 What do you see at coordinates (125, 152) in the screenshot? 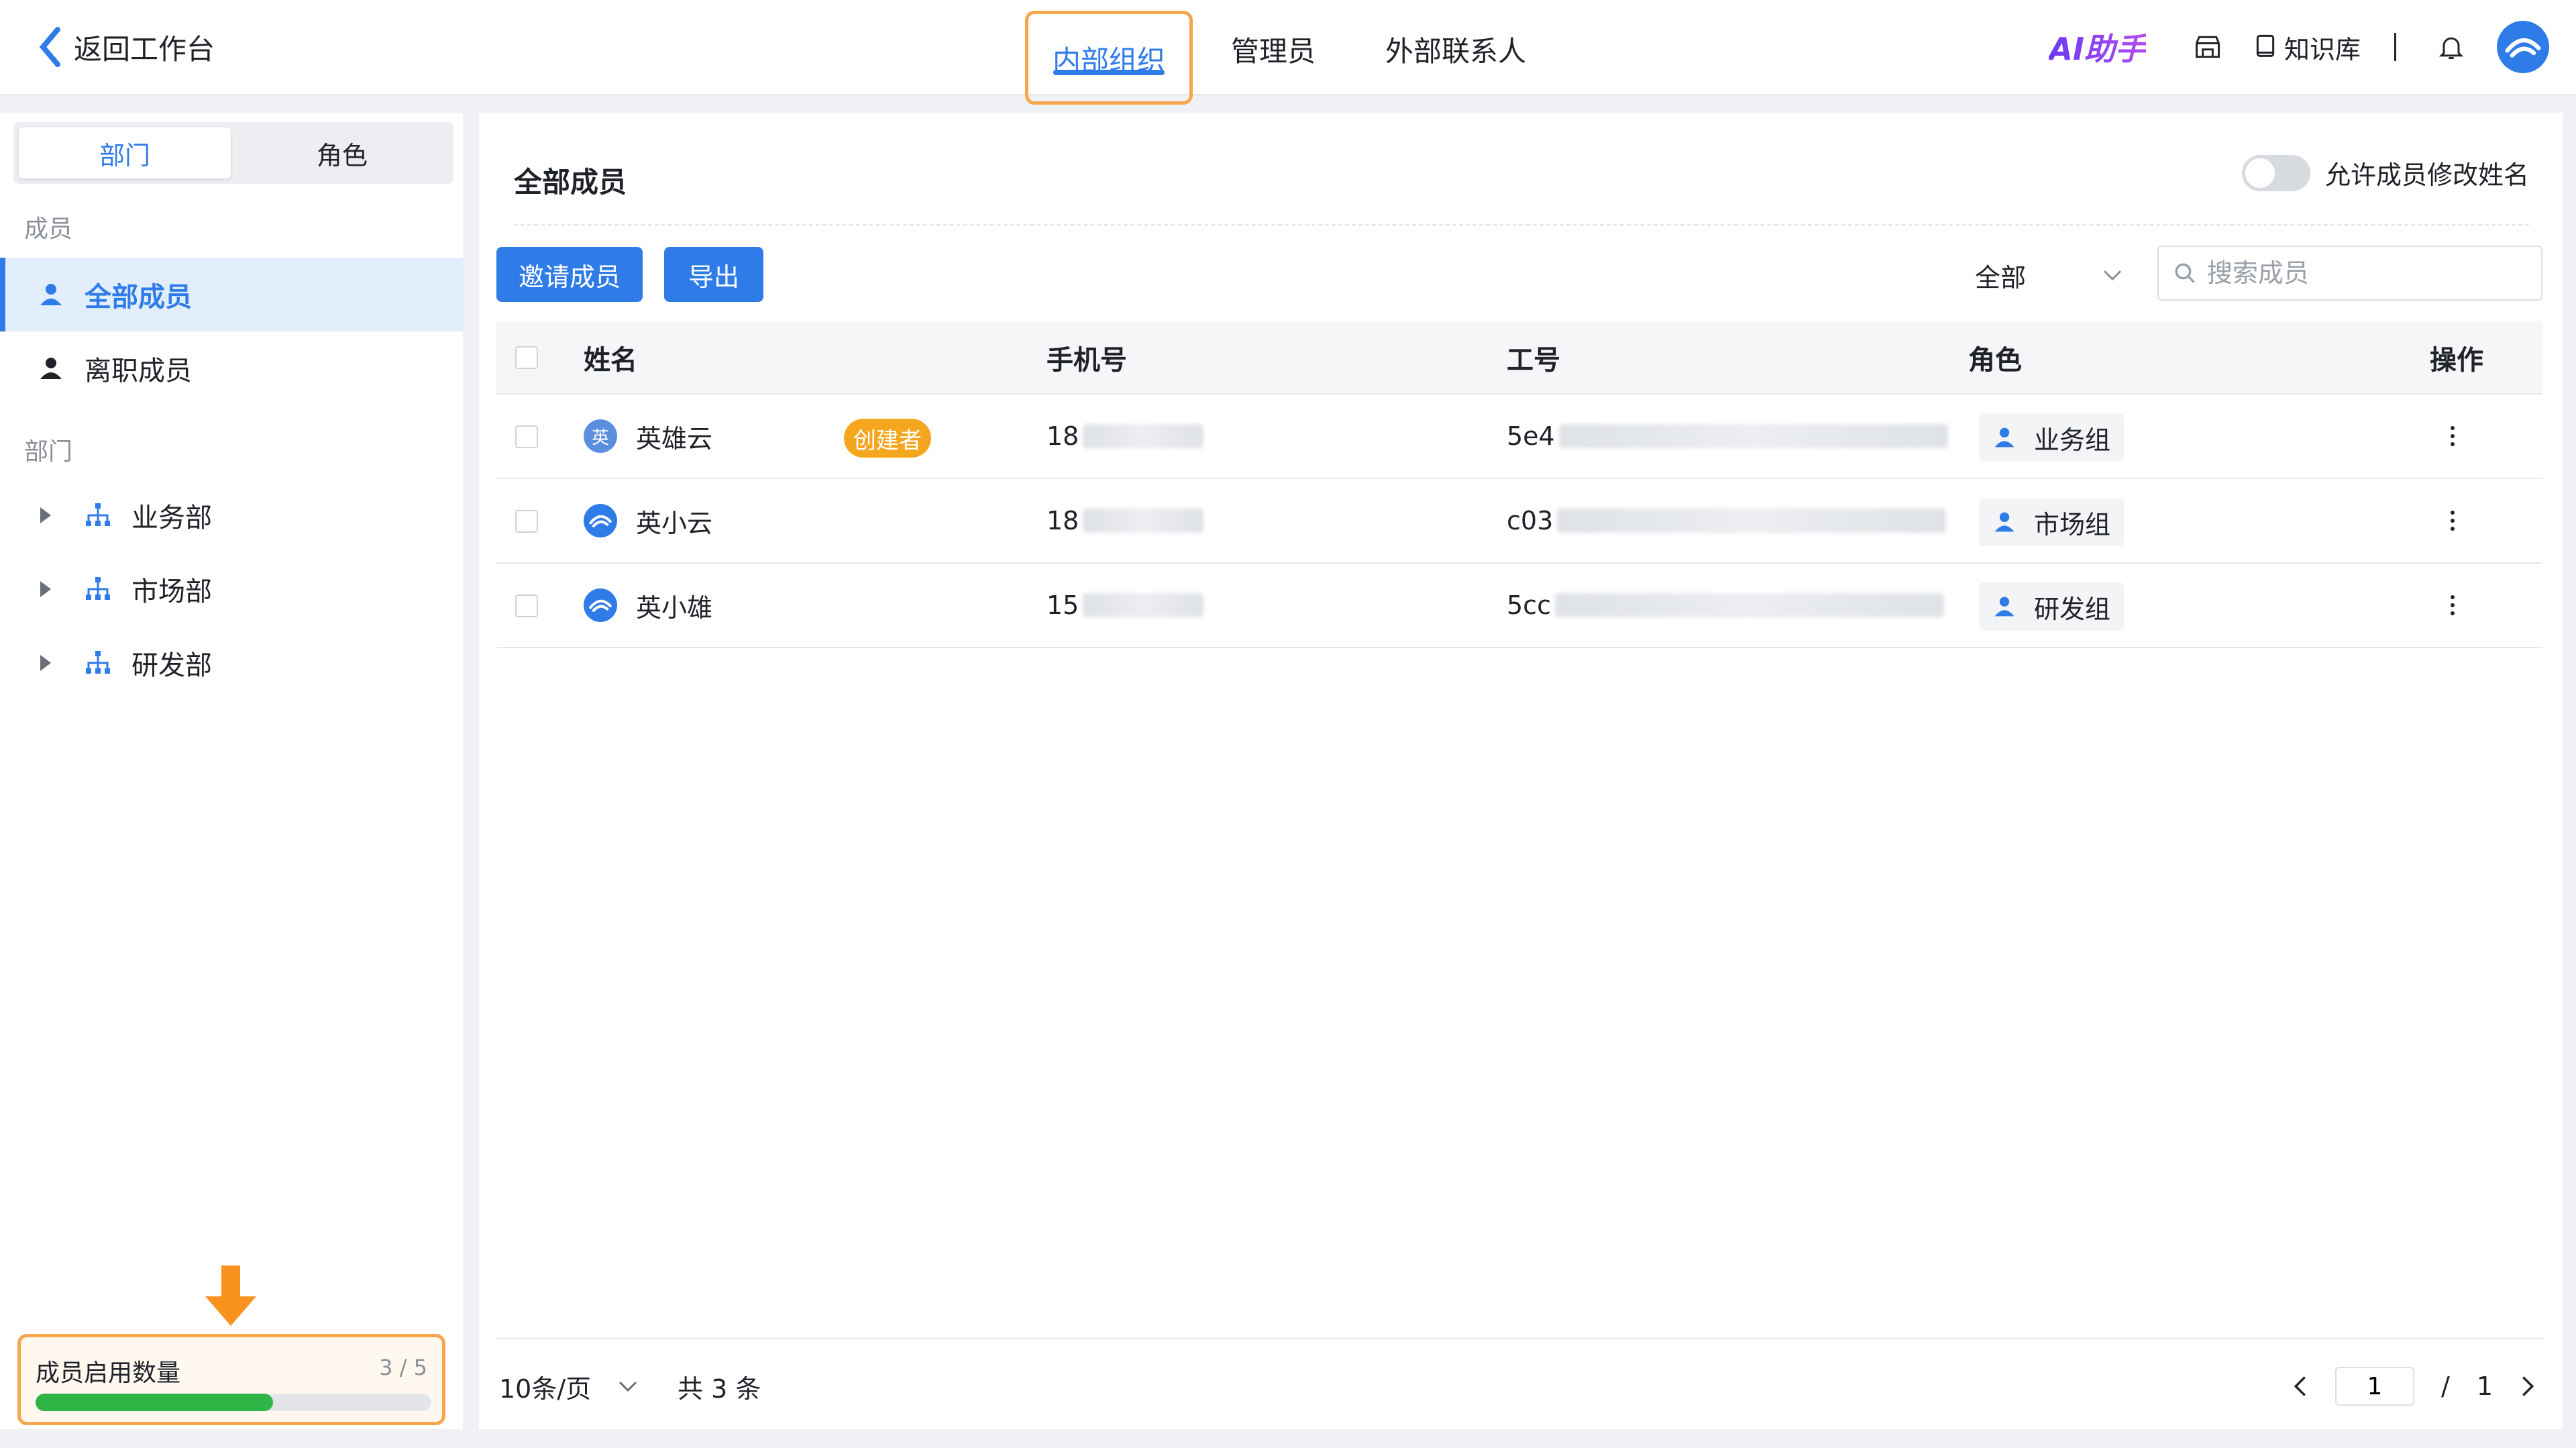
I see `segment-departments: 部门` at bounding box center [125, 152].